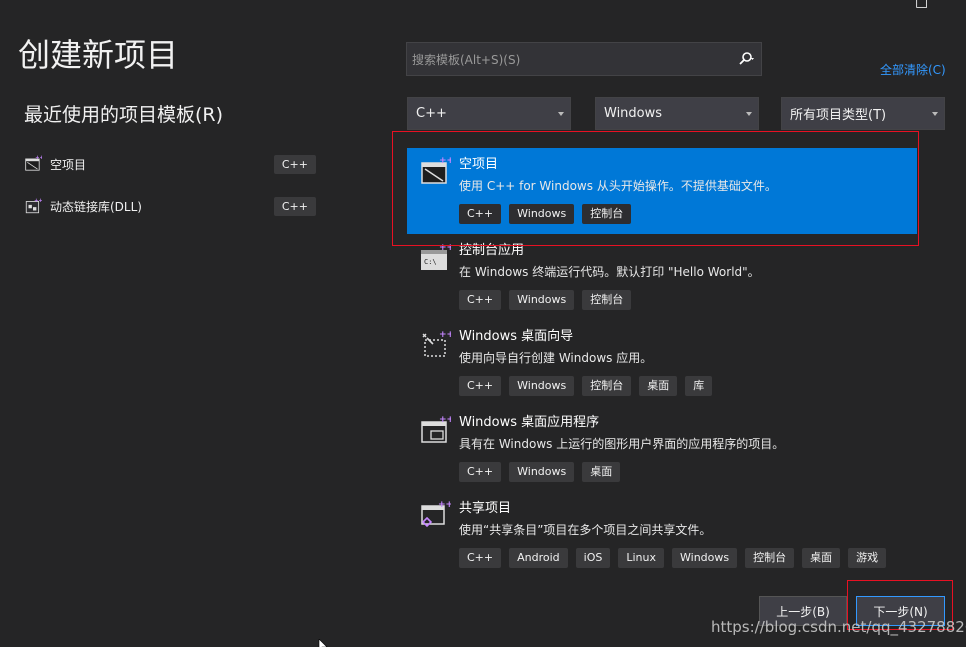 This screenshot has height=647, width=966. I want to click on template-description: 在 Windows 终端运行代码。默认打印 "Hello World"。, so click(609, 272).